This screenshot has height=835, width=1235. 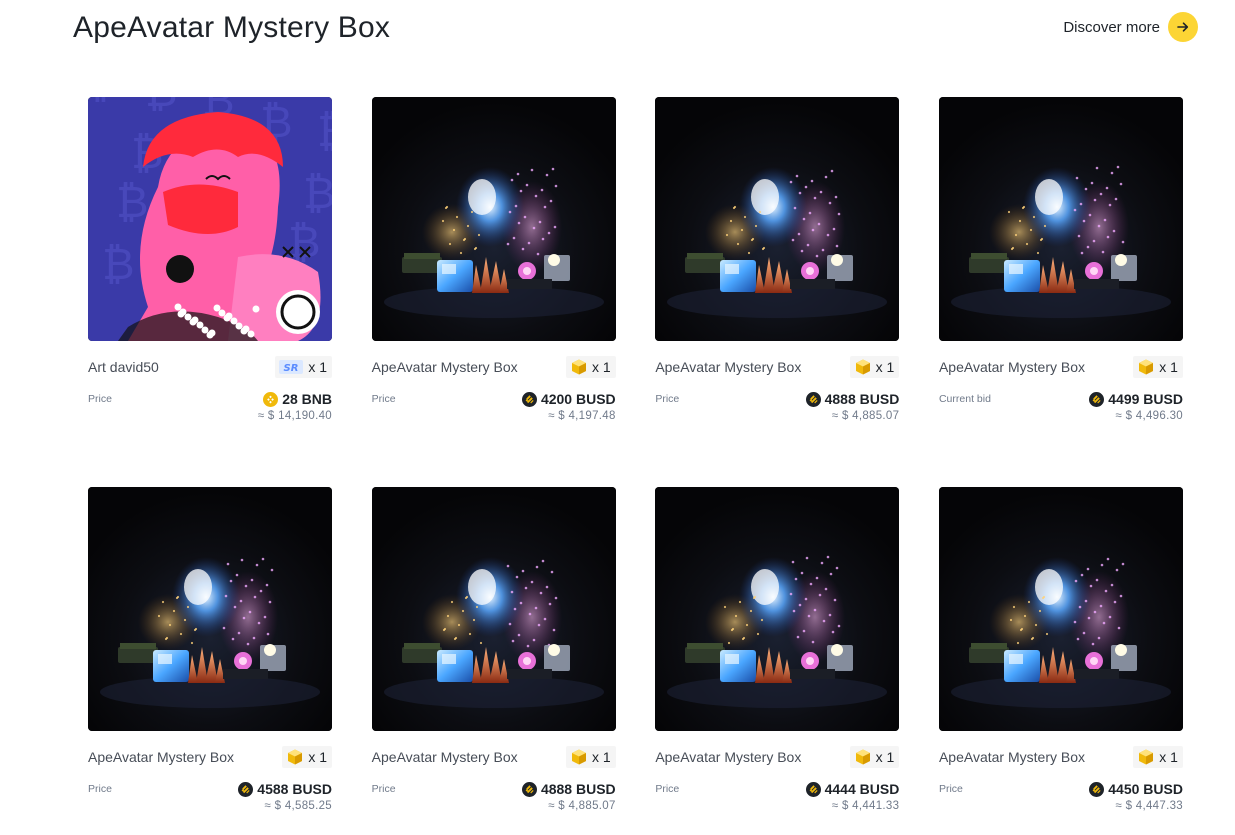 I want to click on price-label: Current bid, so click(x=964, y=399).